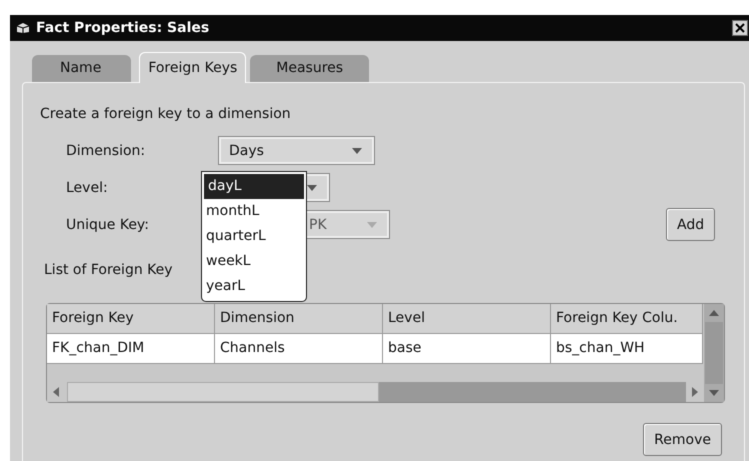 The image size is (749, 461). What do you see at coordinates (131, 349) in the screenshot?
I see `table-cell: FK_chan_DIM` at bounding box center [131, 349].